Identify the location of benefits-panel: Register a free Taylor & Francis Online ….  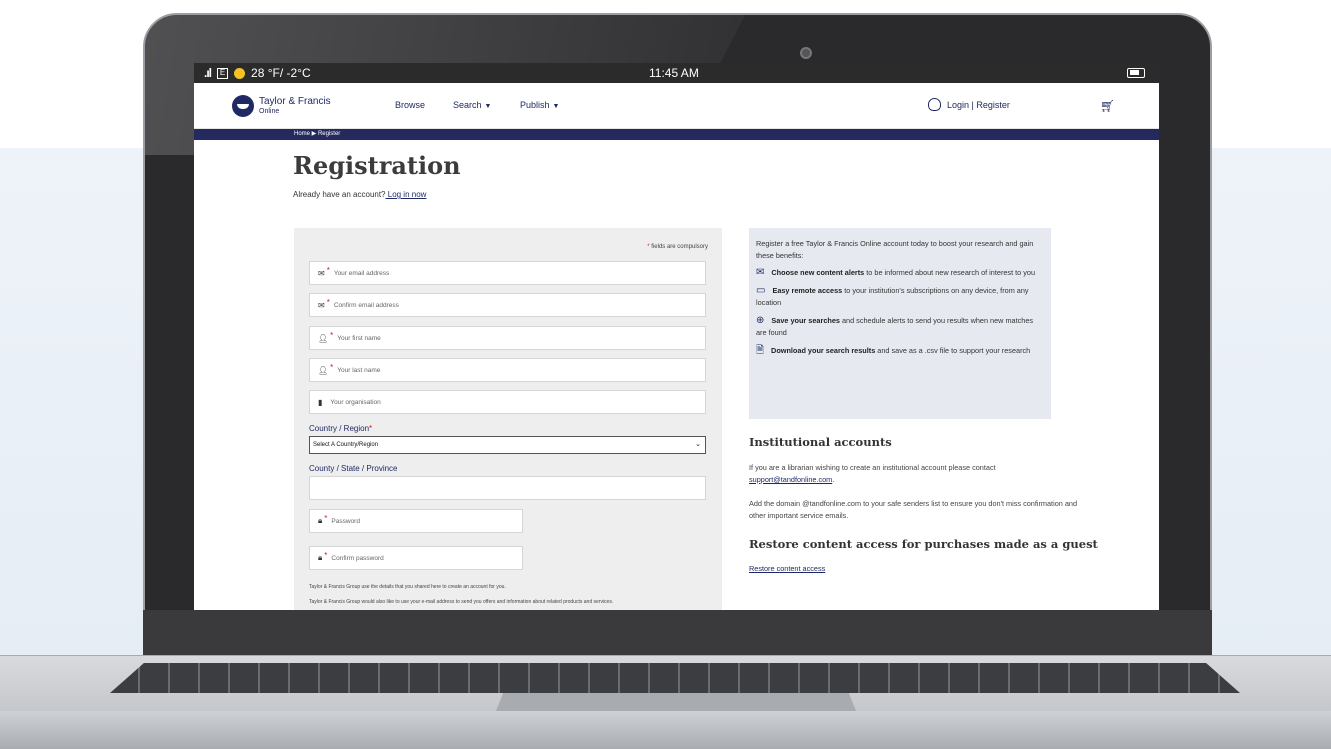
(900, 323).